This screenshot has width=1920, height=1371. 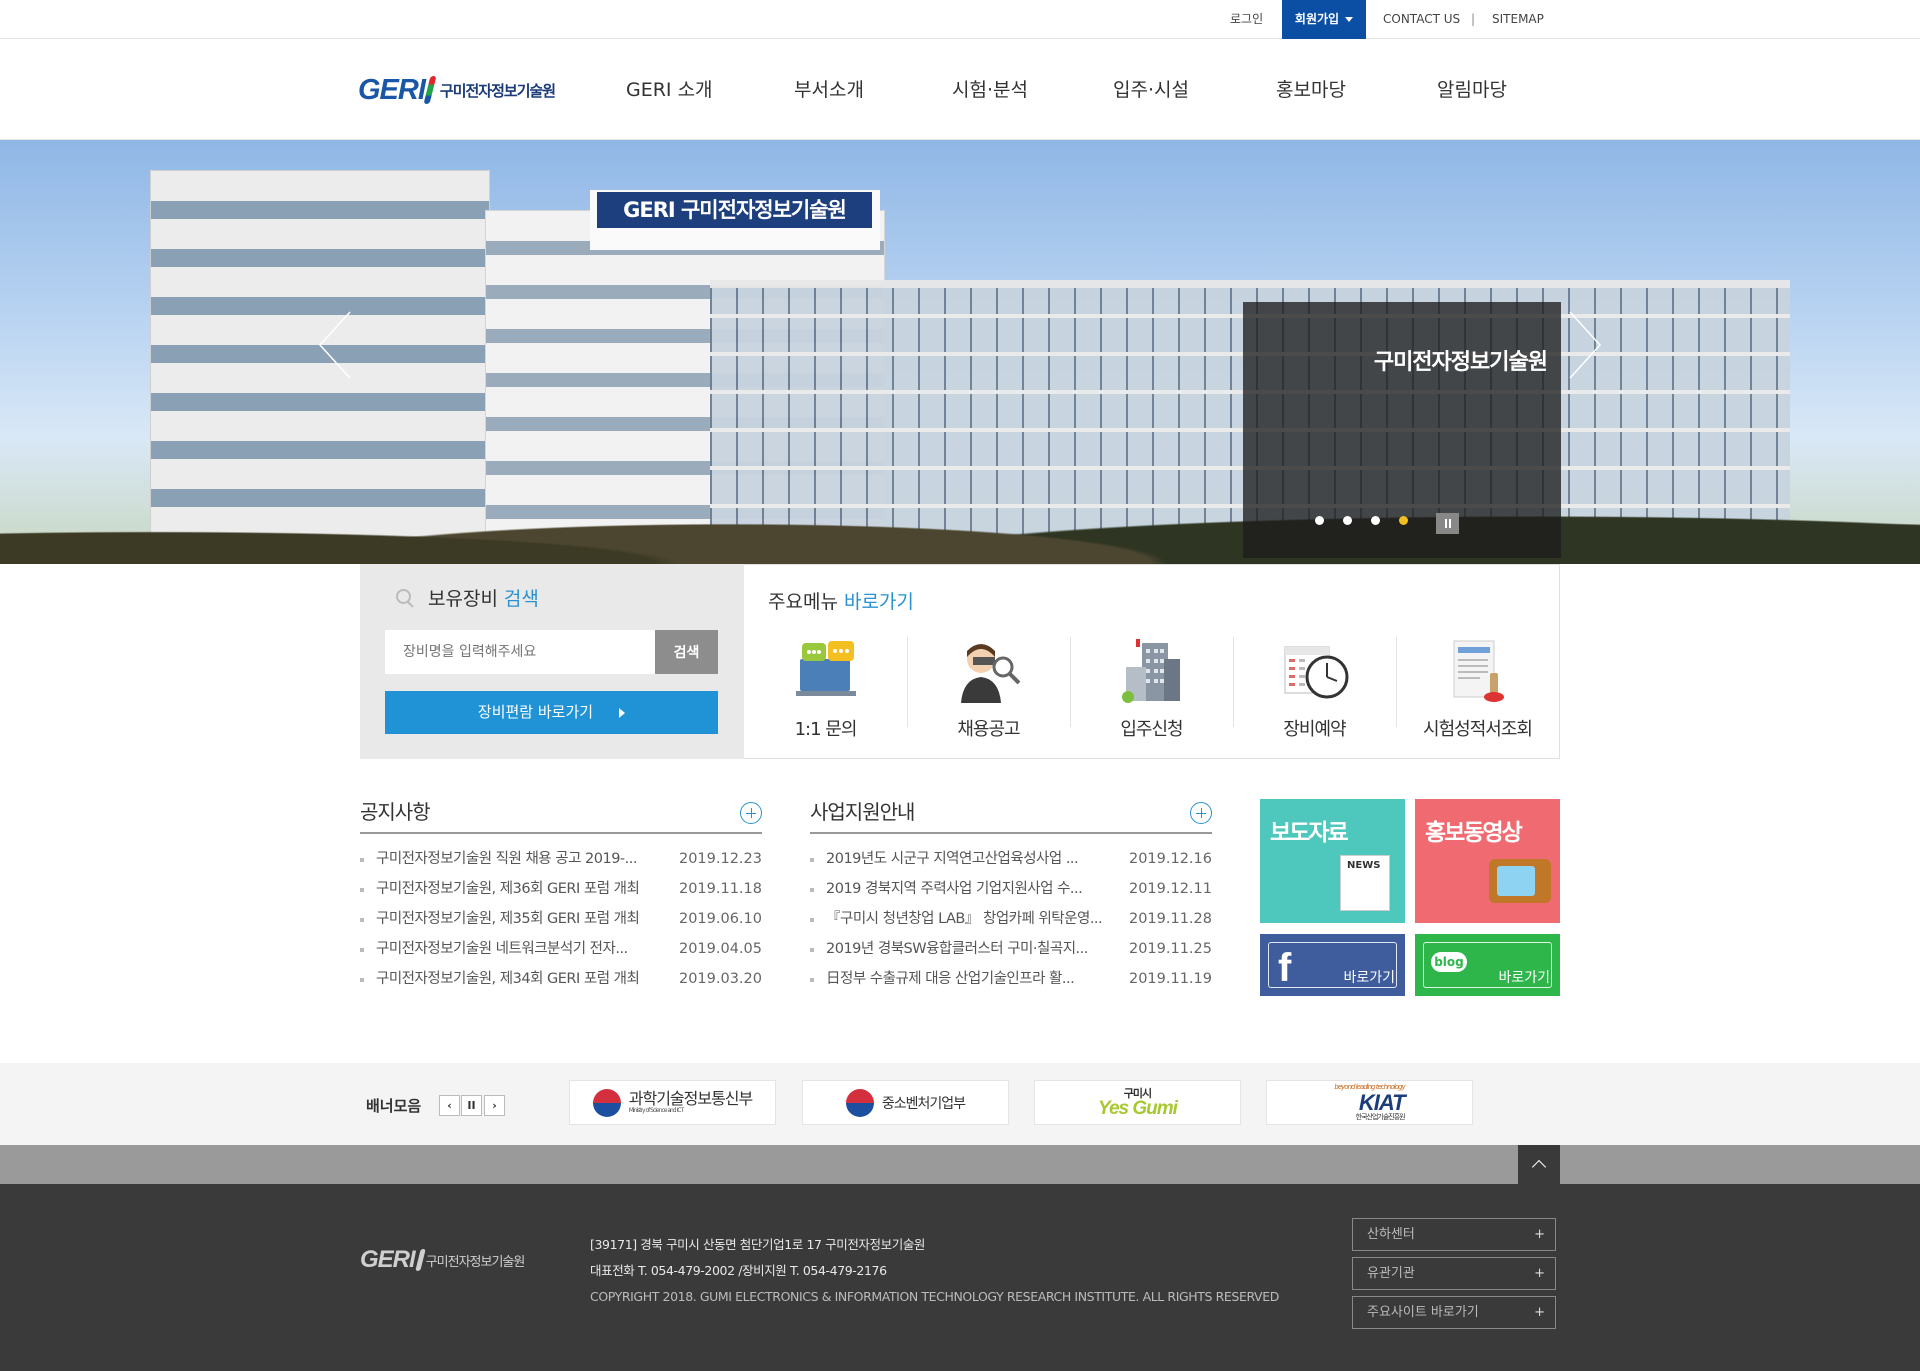 I want to click on hero-next-button, so click(x=1585, y=345).